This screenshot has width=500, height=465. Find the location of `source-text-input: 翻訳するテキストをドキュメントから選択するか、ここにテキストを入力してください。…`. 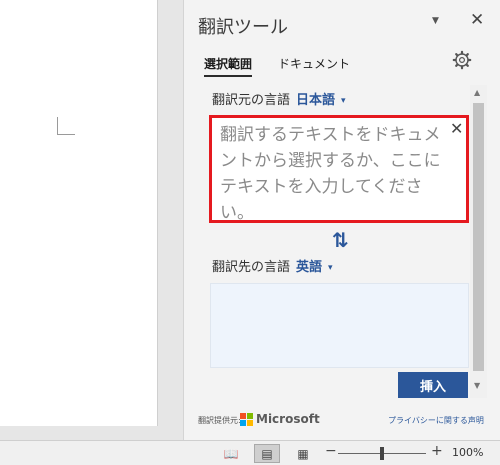

source-text-input: 翻訳するテキストをドキュメントから選択するか、ここにテキストを入力してください。… is located at coordinates (339, 169).